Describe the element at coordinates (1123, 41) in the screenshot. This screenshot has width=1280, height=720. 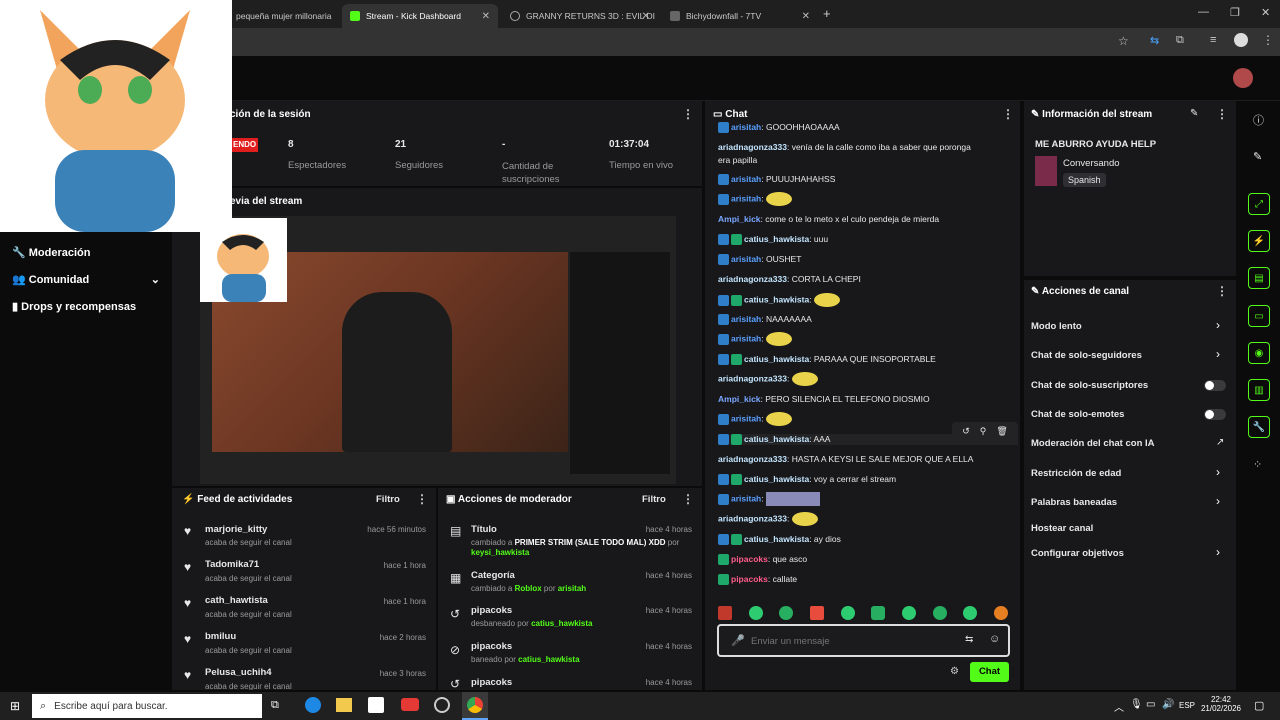
I see `star-icon: ☆` at that location.